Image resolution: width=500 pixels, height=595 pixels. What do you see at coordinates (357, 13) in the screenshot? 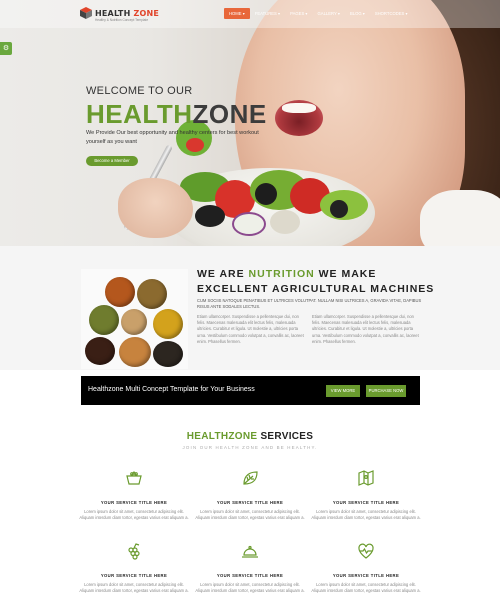
I see `nav-blog: BLOG ▾` at bounding box center [357, 13].